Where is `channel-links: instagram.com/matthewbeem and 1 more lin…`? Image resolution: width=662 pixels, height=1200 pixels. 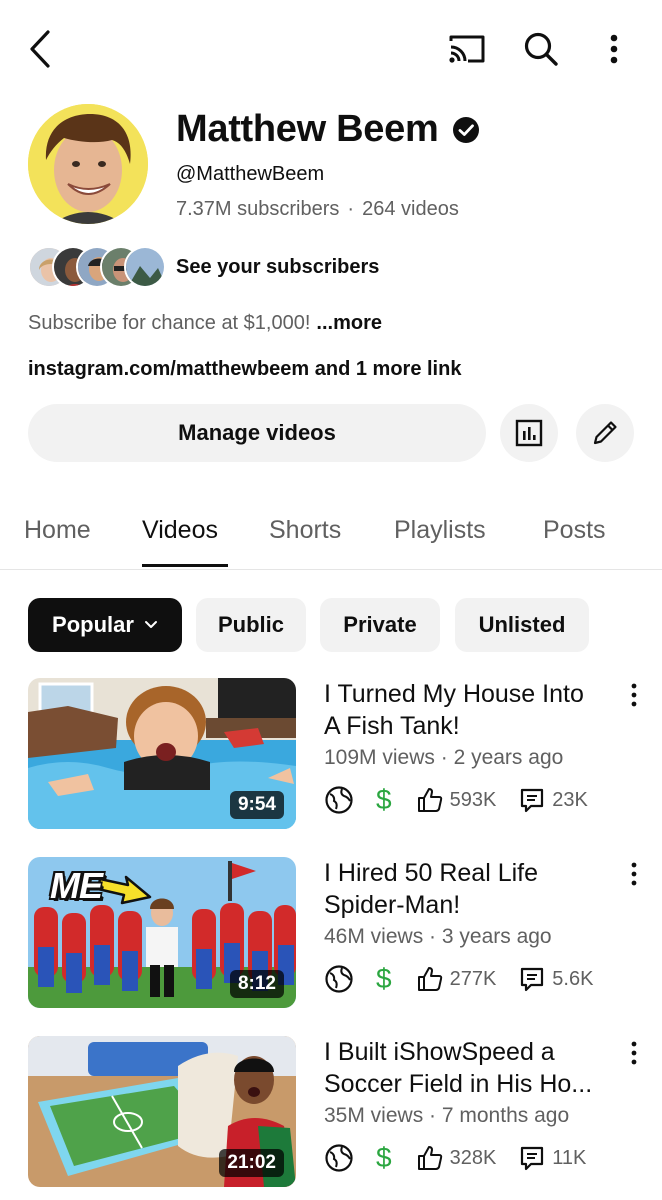 channel-links: instagram.com/matthewbeem and 1 more lin… is located at coordinates (244, 369).